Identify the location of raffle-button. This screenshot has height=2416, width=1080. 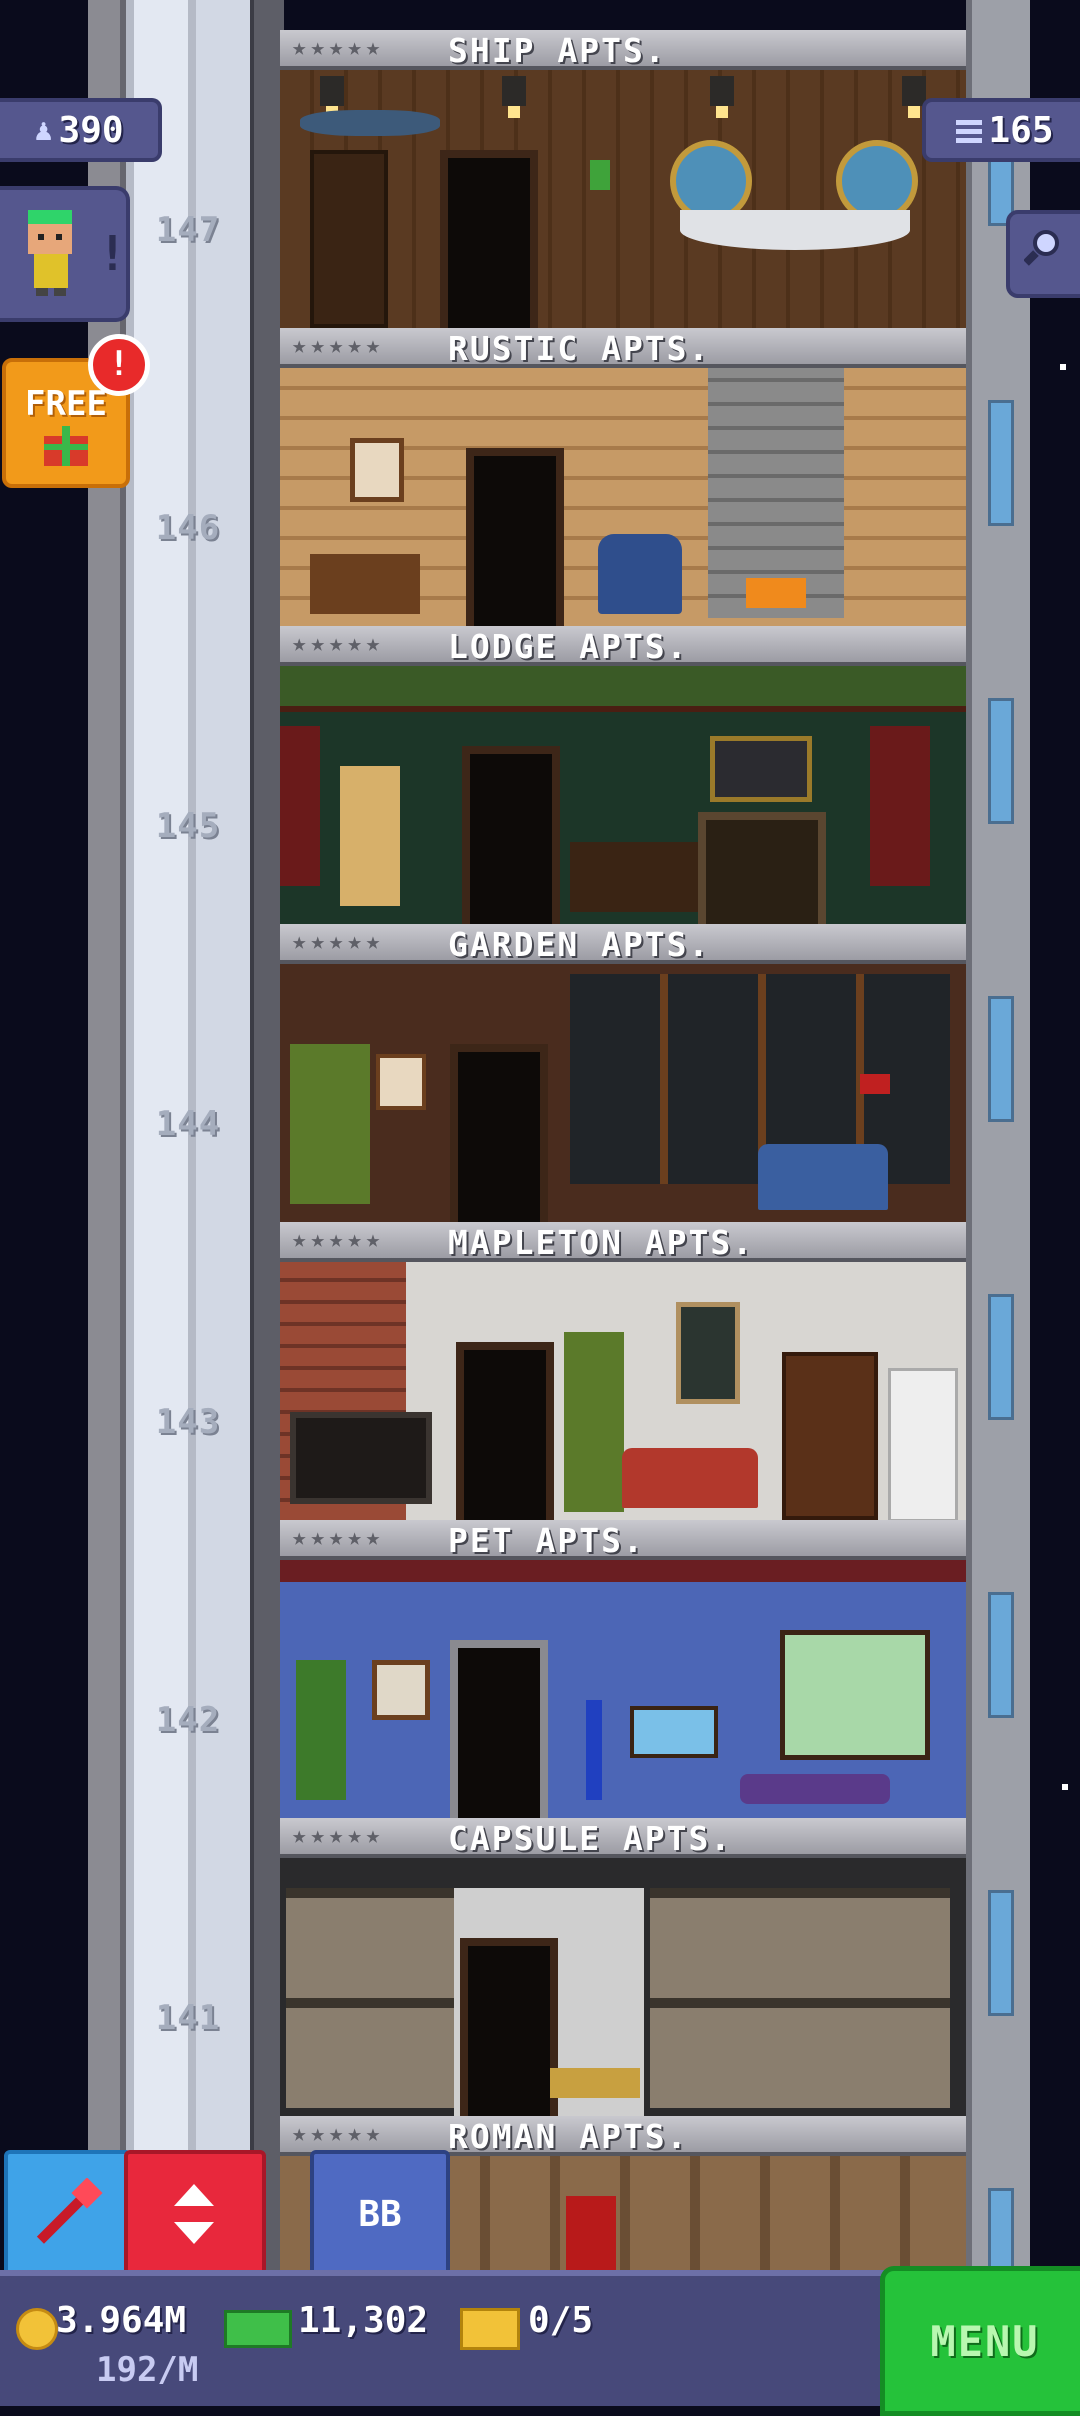
(68, 2215).